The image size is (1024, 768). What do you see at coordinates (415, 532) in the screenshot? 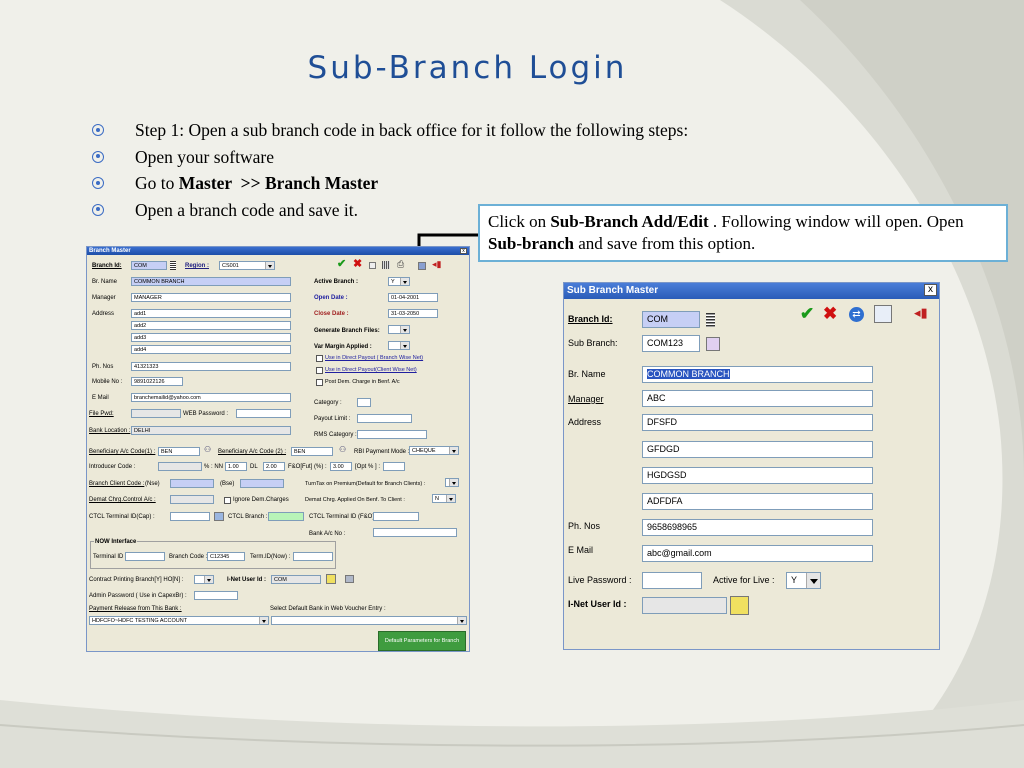
I see `bank-ac-input` at bounding box center [415, 532].